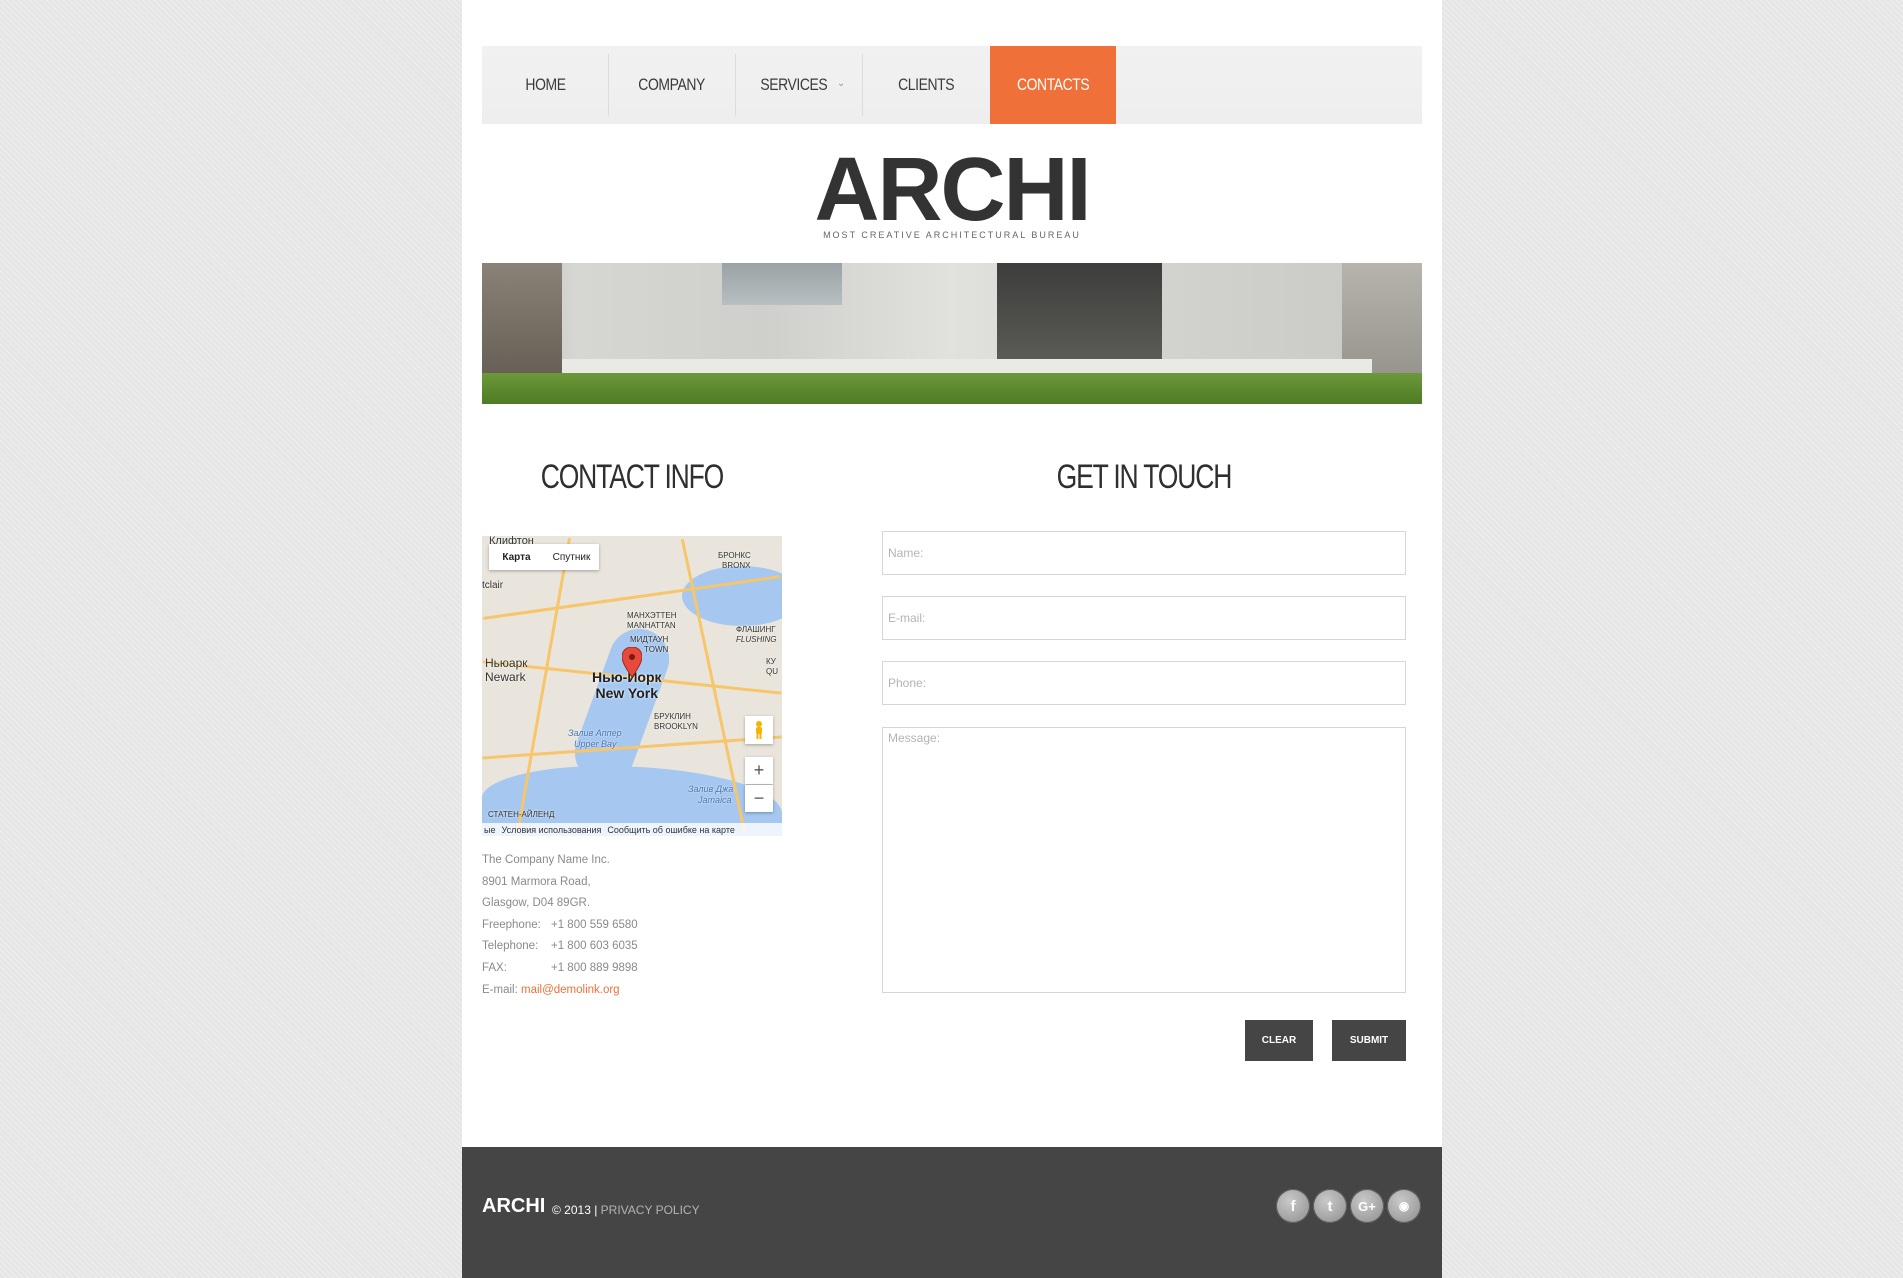 The image size is (1903, 1278). What do you see at coordinates (650, 1210) in the screenshot?
I see `privacy-policy-link: PRIVACY POLICY` at bounding box center [650, 1210].